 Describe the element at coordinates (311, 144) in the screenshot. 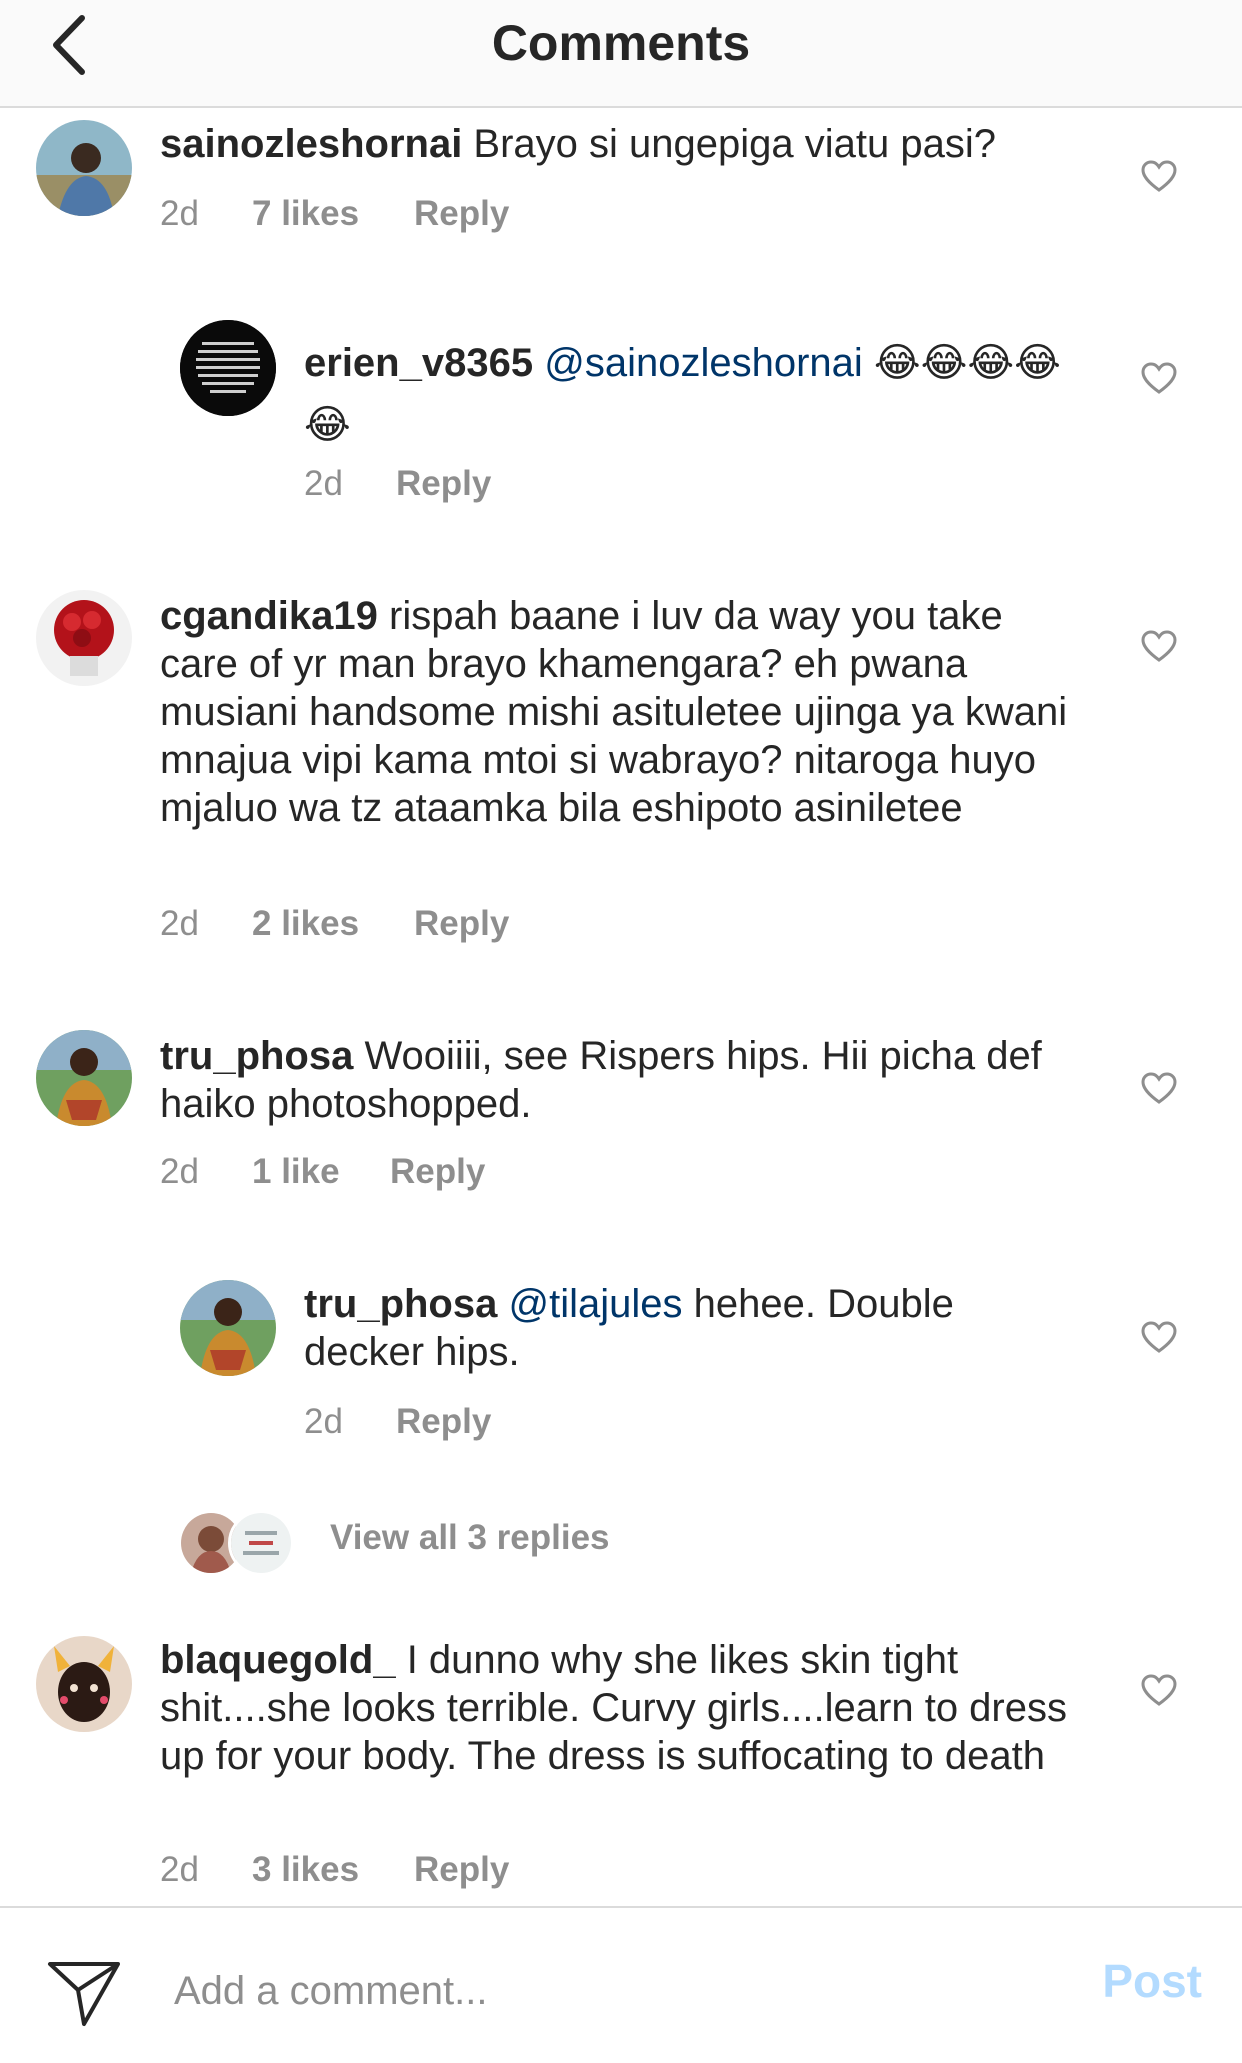

I see `comment-username: sainozleshornai` at that location.